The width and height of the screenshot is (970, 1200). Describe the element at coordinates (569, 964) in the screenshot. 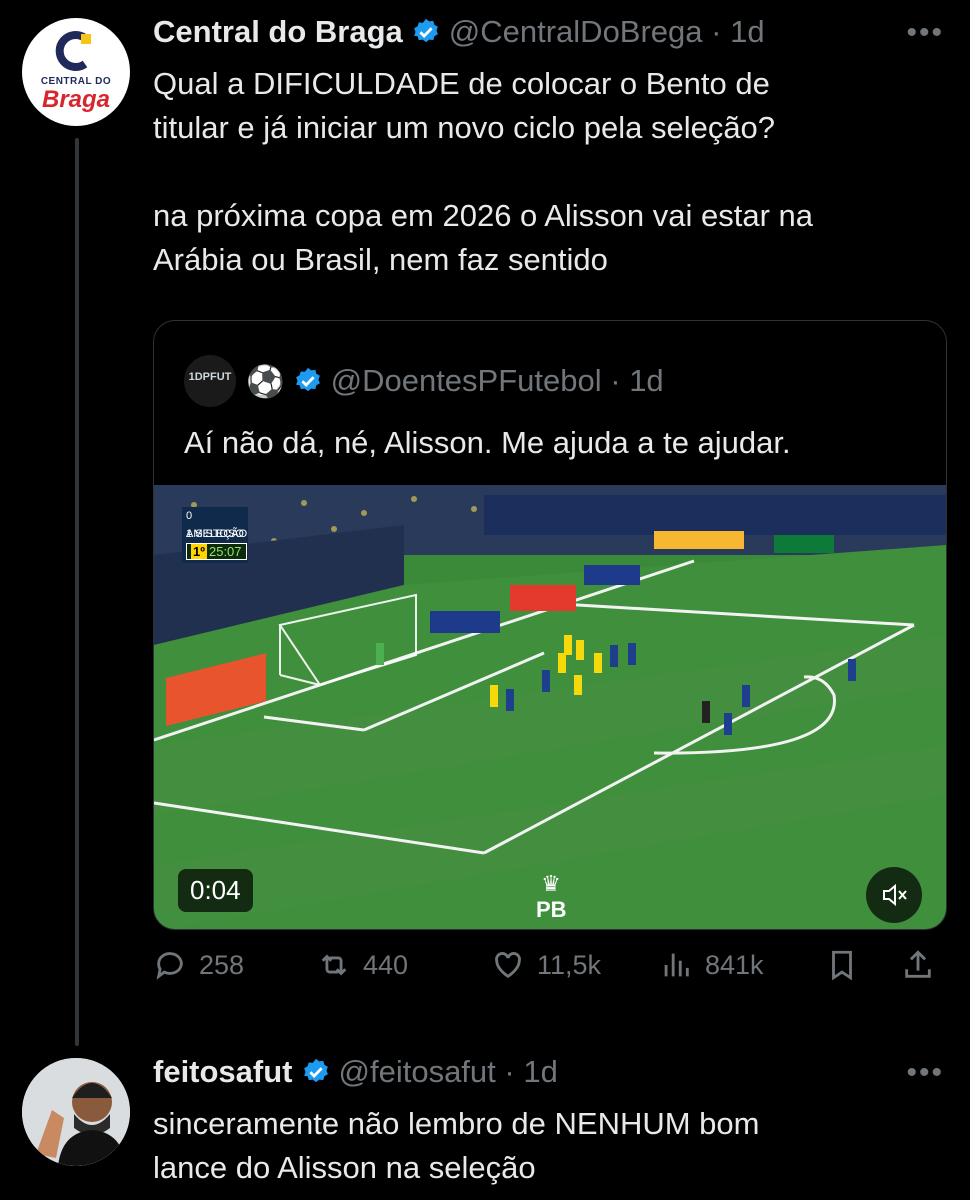

I see `like-count: 11,5k` at that location.